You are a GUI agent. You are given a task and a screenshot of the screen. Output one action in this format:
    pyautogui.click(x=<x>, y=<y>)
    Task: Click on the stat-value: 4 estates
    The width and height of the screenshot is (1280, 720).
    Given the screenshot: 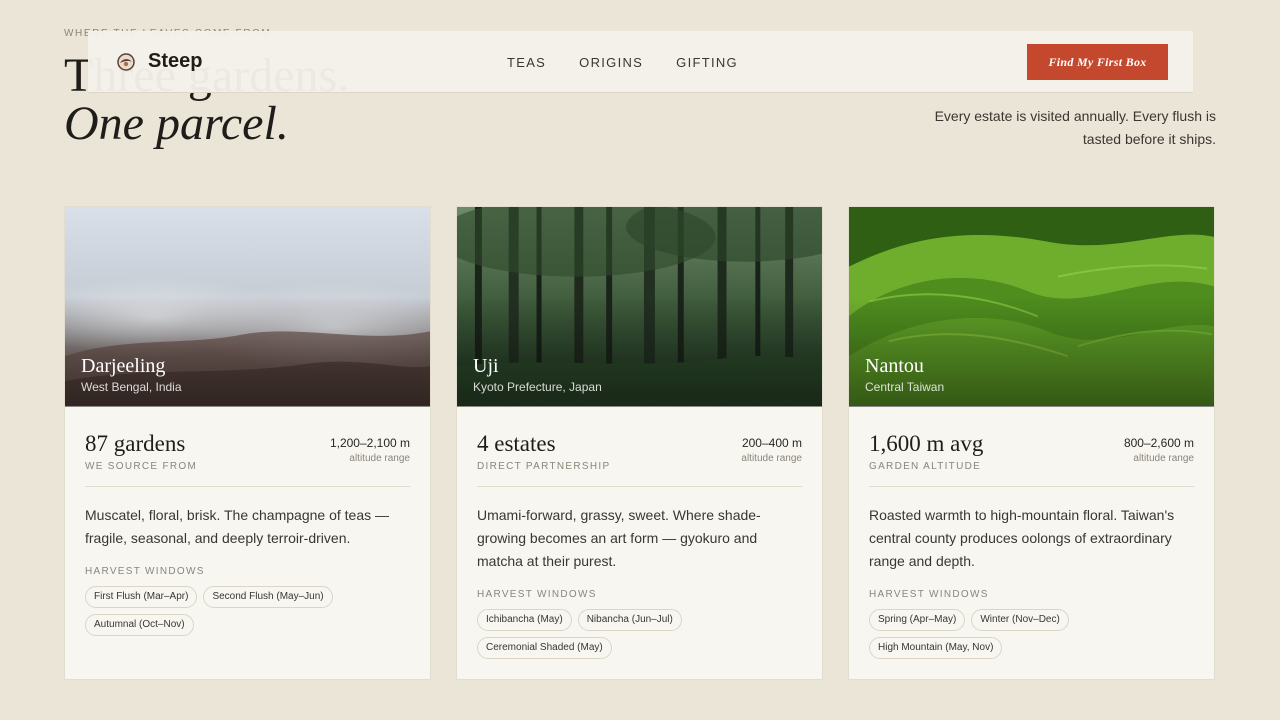 What is the action you would take?
    pyautogui.click(x=516, y=443)
    